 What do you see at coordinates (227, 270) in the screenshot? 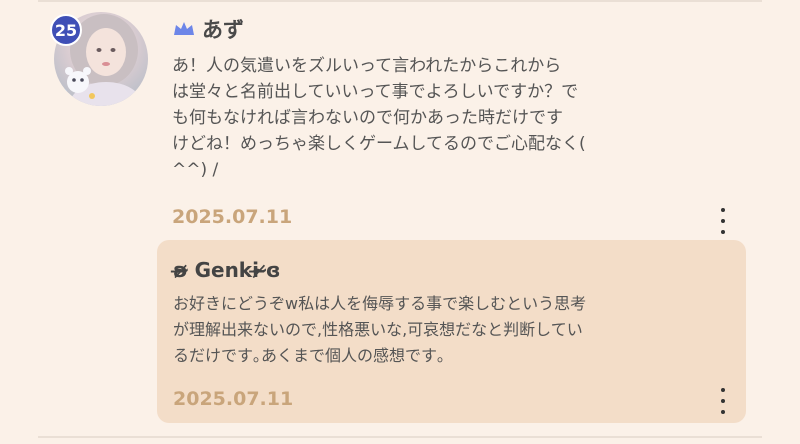
I see `reply-username: ʚ̴̶̷̷ Genki ̷̷̶̴ɞ` at bounding box center [227, 270].